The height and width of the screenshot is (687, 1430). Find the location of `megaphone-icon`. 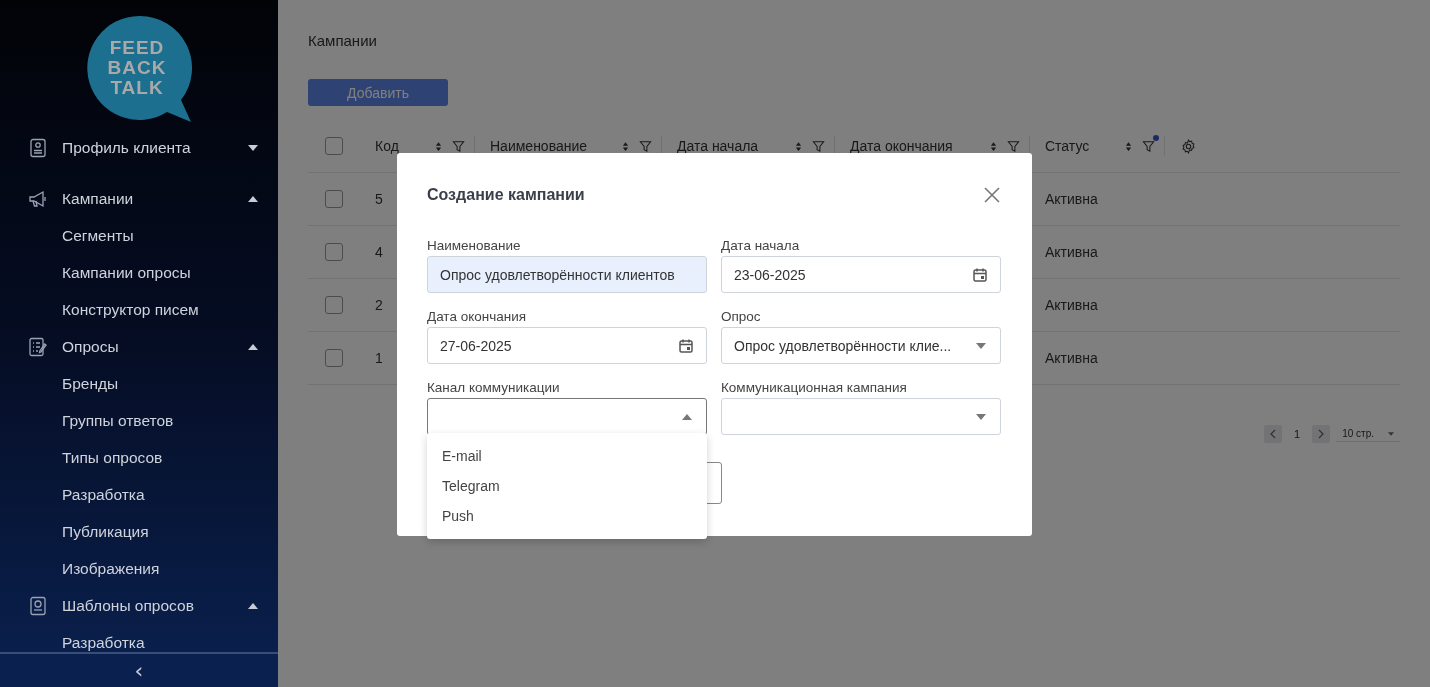

megaphone-icon is located at coordinates (38, 198).